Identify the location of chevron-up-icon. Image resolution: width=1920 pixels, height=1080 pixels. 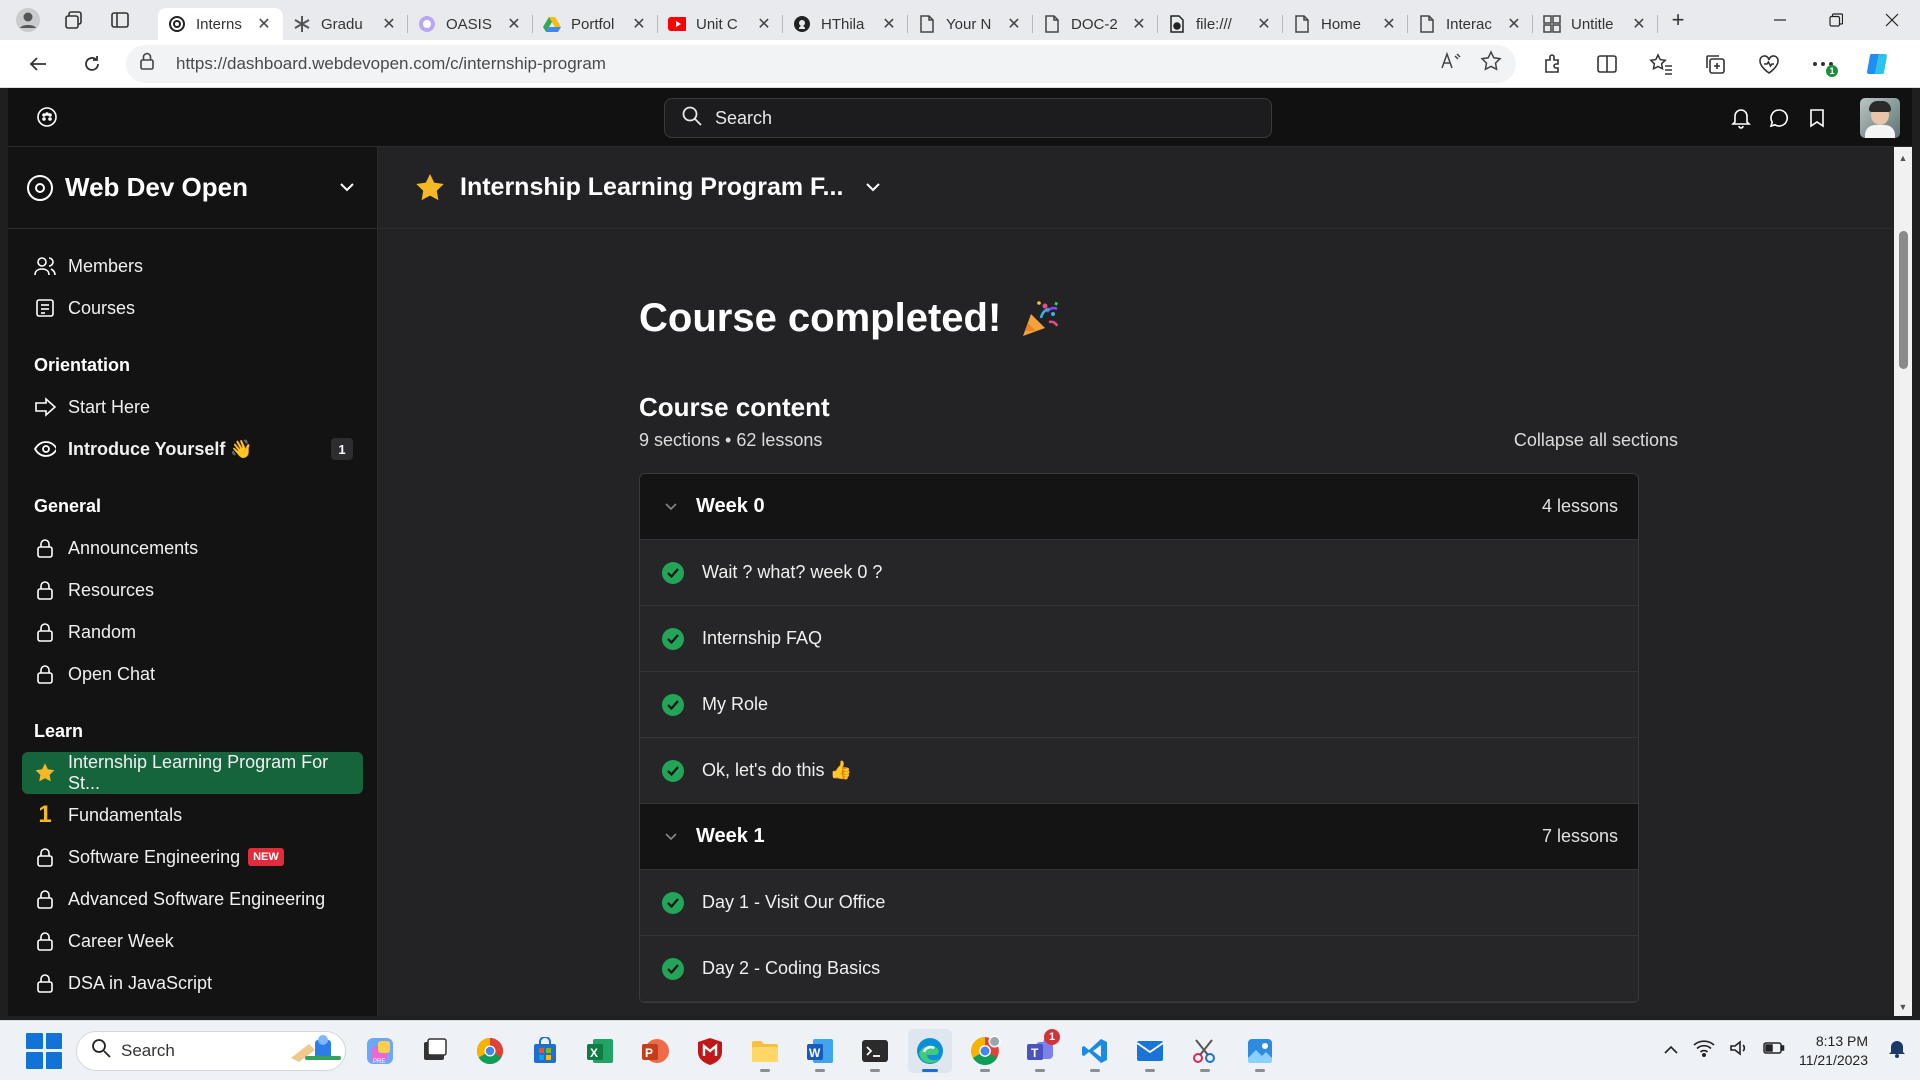
(1671, 1051).